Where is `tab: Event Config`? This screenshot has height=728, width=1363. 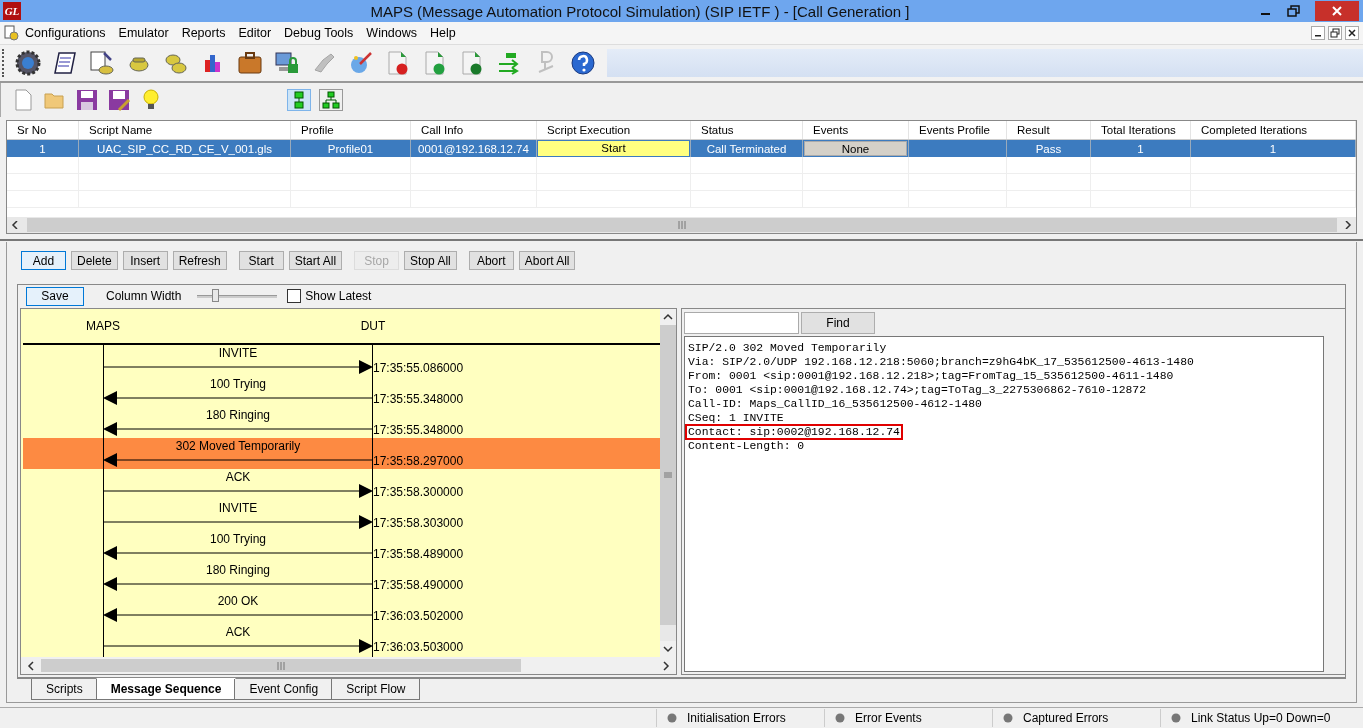
tab: Event Config is located at coordinates (284, 689).